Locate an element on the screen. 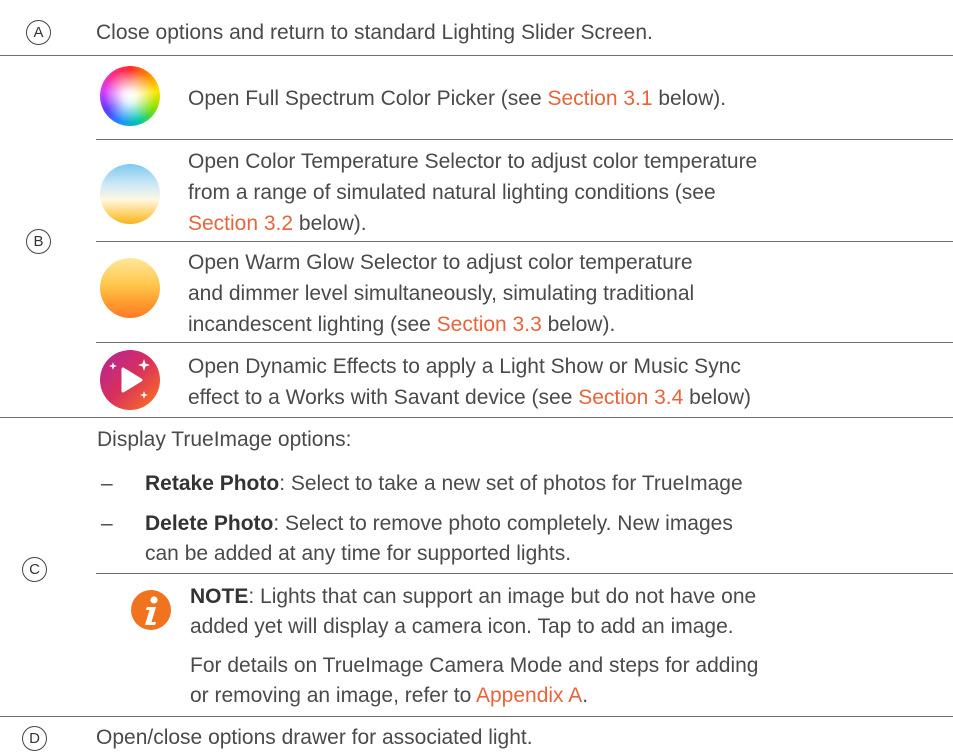  section-3-4-link: Section 3.4 is located at coordinates (630, 397).